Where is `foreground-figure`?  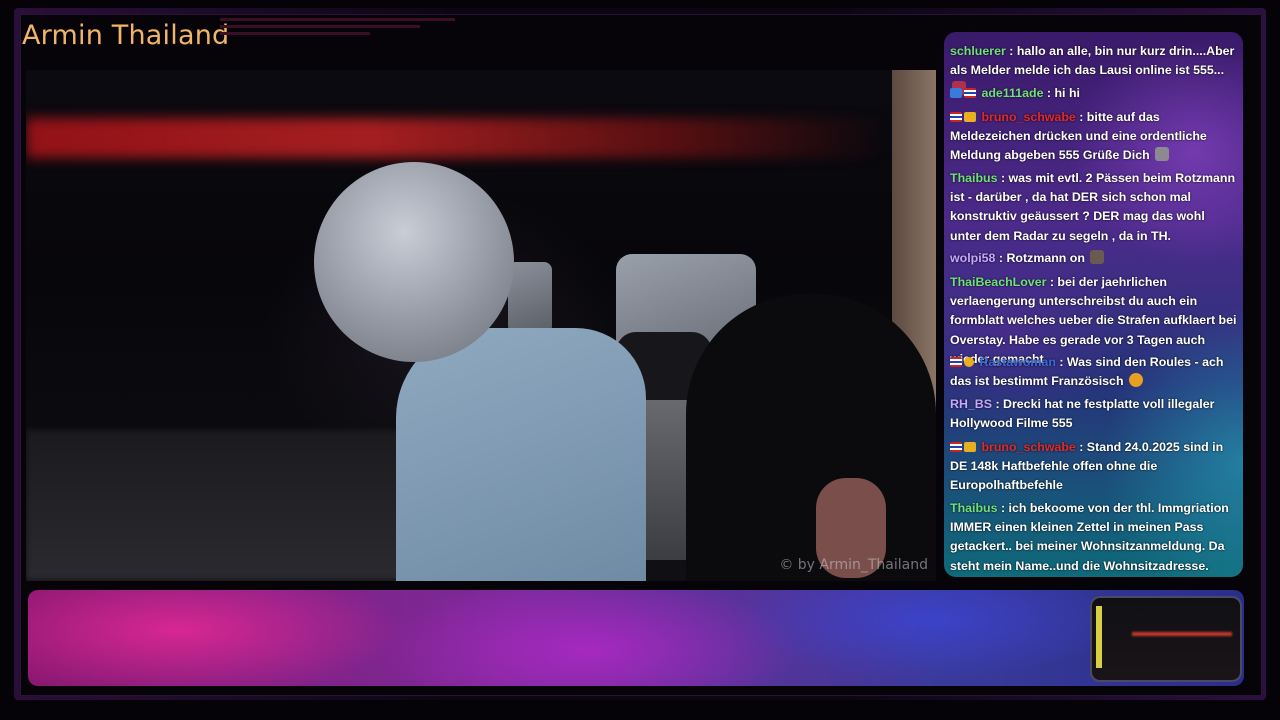 foreground-figure is located at coordinates (811, 437).